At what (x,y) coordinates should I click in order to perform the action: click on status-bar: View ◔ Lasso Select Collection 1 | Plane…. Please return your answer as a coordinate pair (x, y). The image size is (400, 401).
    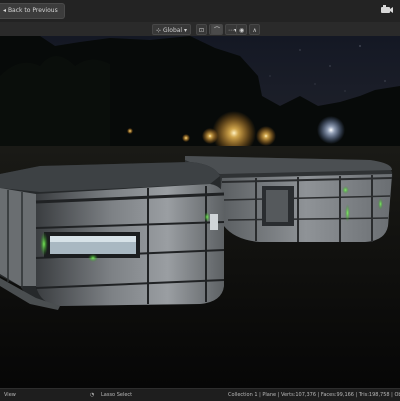
    Looking at the image, I should click on (200, 394).